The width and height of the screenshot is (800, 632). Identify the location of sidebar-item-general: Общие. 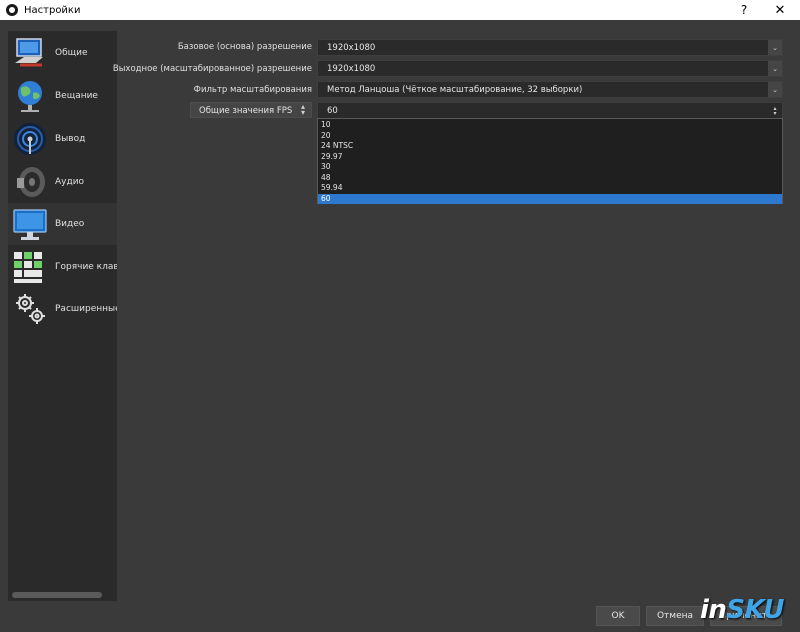
(62, 53).